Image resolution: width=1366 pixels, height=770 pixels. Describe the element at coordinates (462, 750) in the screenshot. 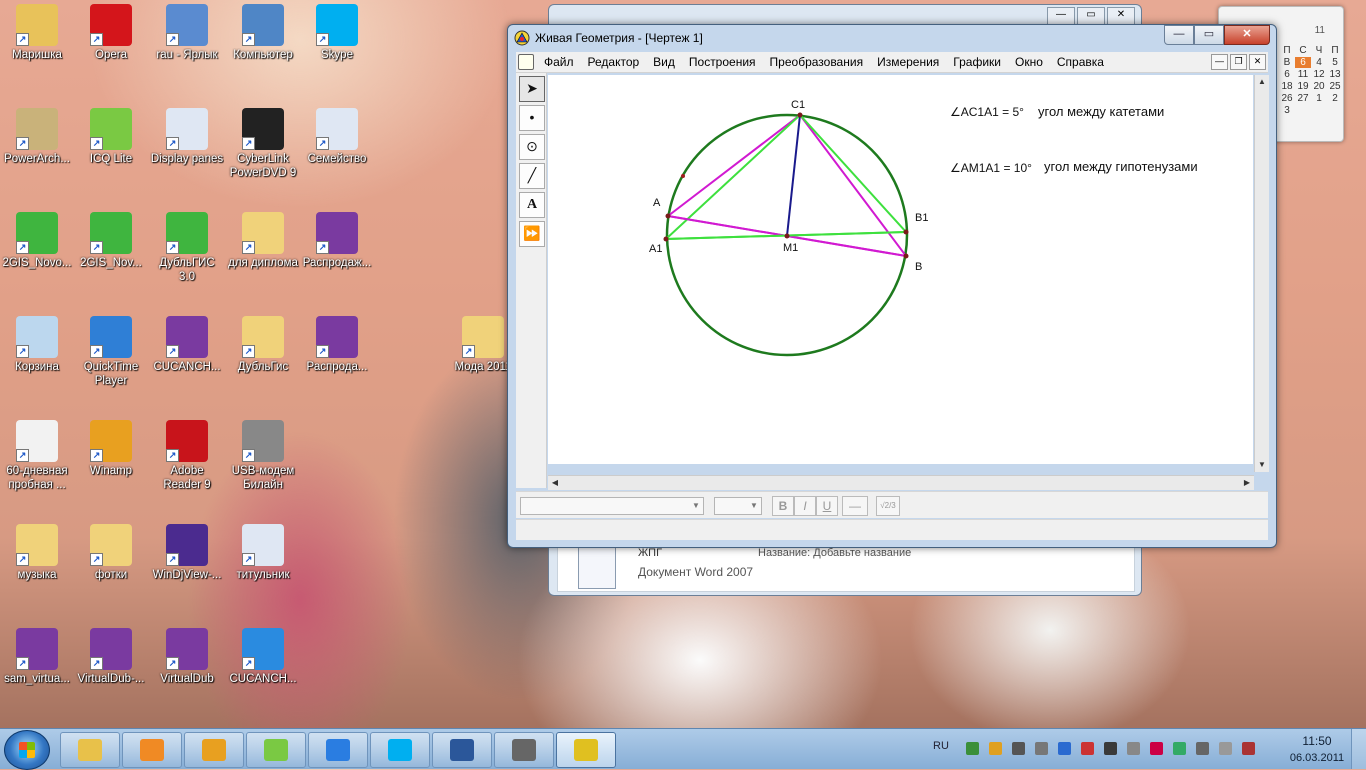

I see `taskbar-button-word` at that location.